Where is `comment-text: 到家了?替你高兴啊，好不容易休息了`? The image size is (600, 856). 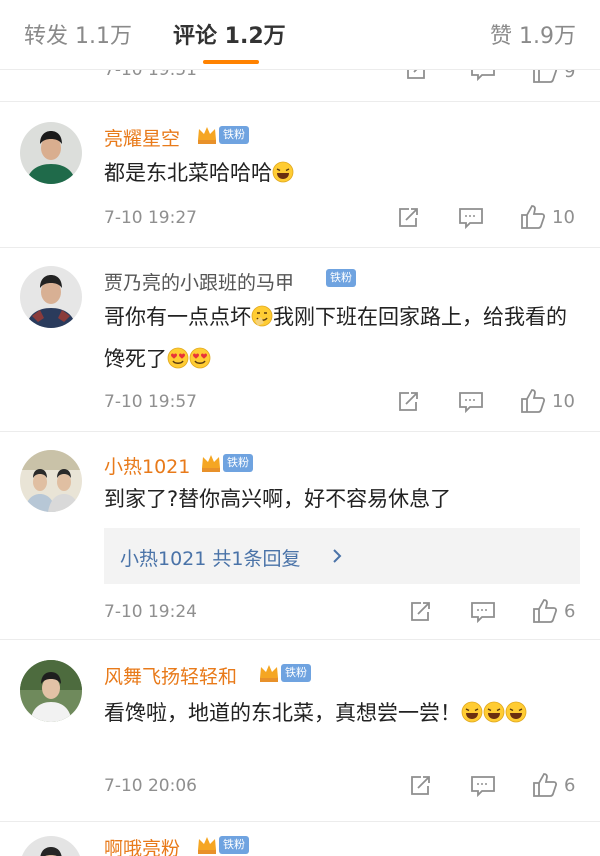 comment-text: 到家了?替你高兴啊，好不容易休息了 is located at coordinates (344, 499).